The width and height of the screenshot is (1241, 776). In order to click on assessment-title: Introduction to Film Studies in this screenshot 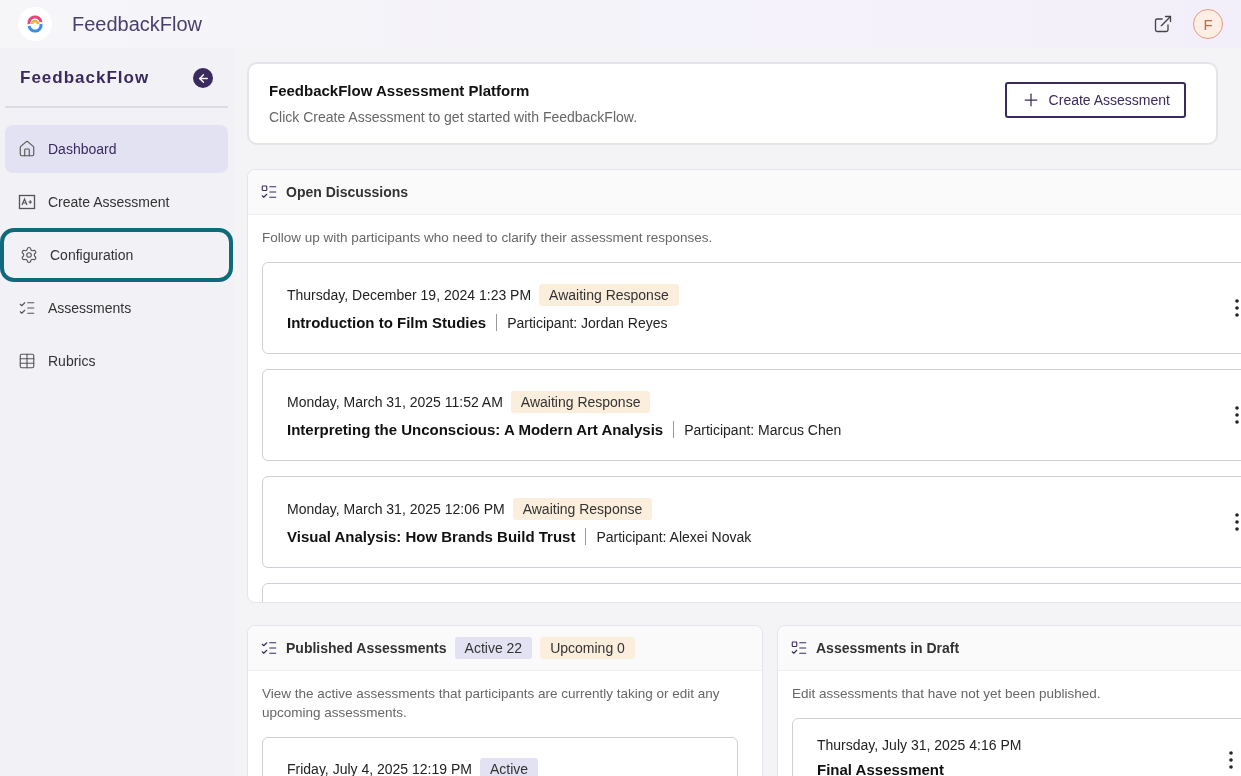, I will do `click(392, 323)`.